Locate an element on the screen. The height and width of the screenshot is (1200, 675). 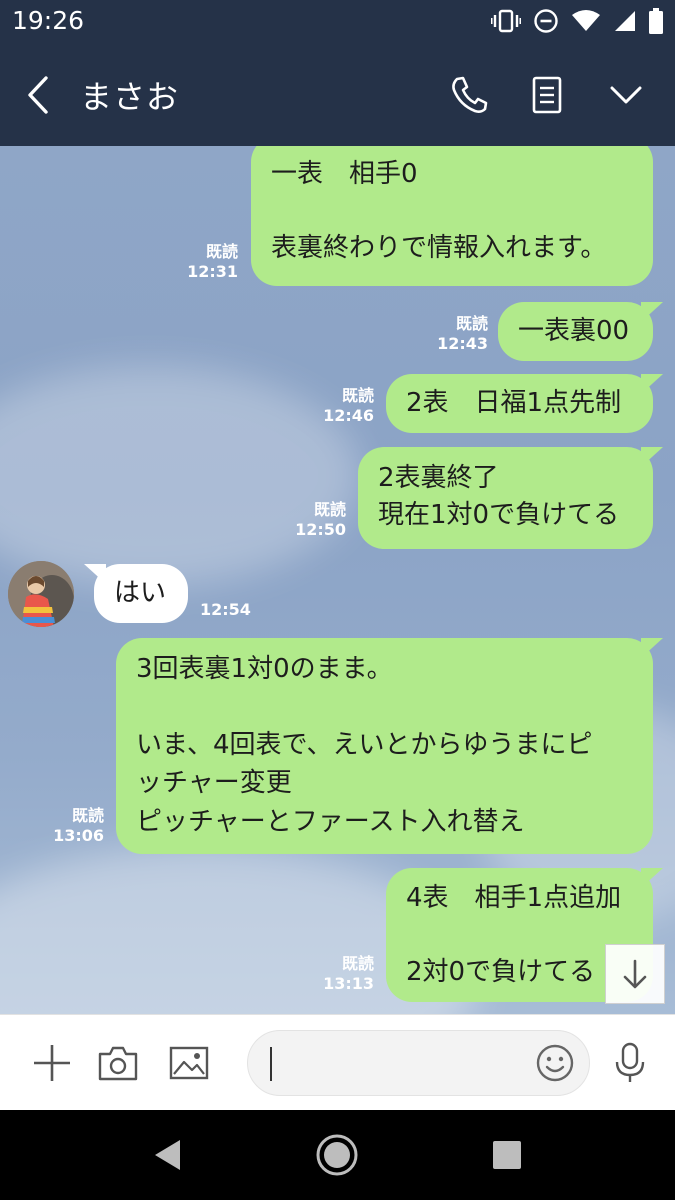
message-line: 表裏終わりで情報入れます。 is located at coordinates (439, 248).